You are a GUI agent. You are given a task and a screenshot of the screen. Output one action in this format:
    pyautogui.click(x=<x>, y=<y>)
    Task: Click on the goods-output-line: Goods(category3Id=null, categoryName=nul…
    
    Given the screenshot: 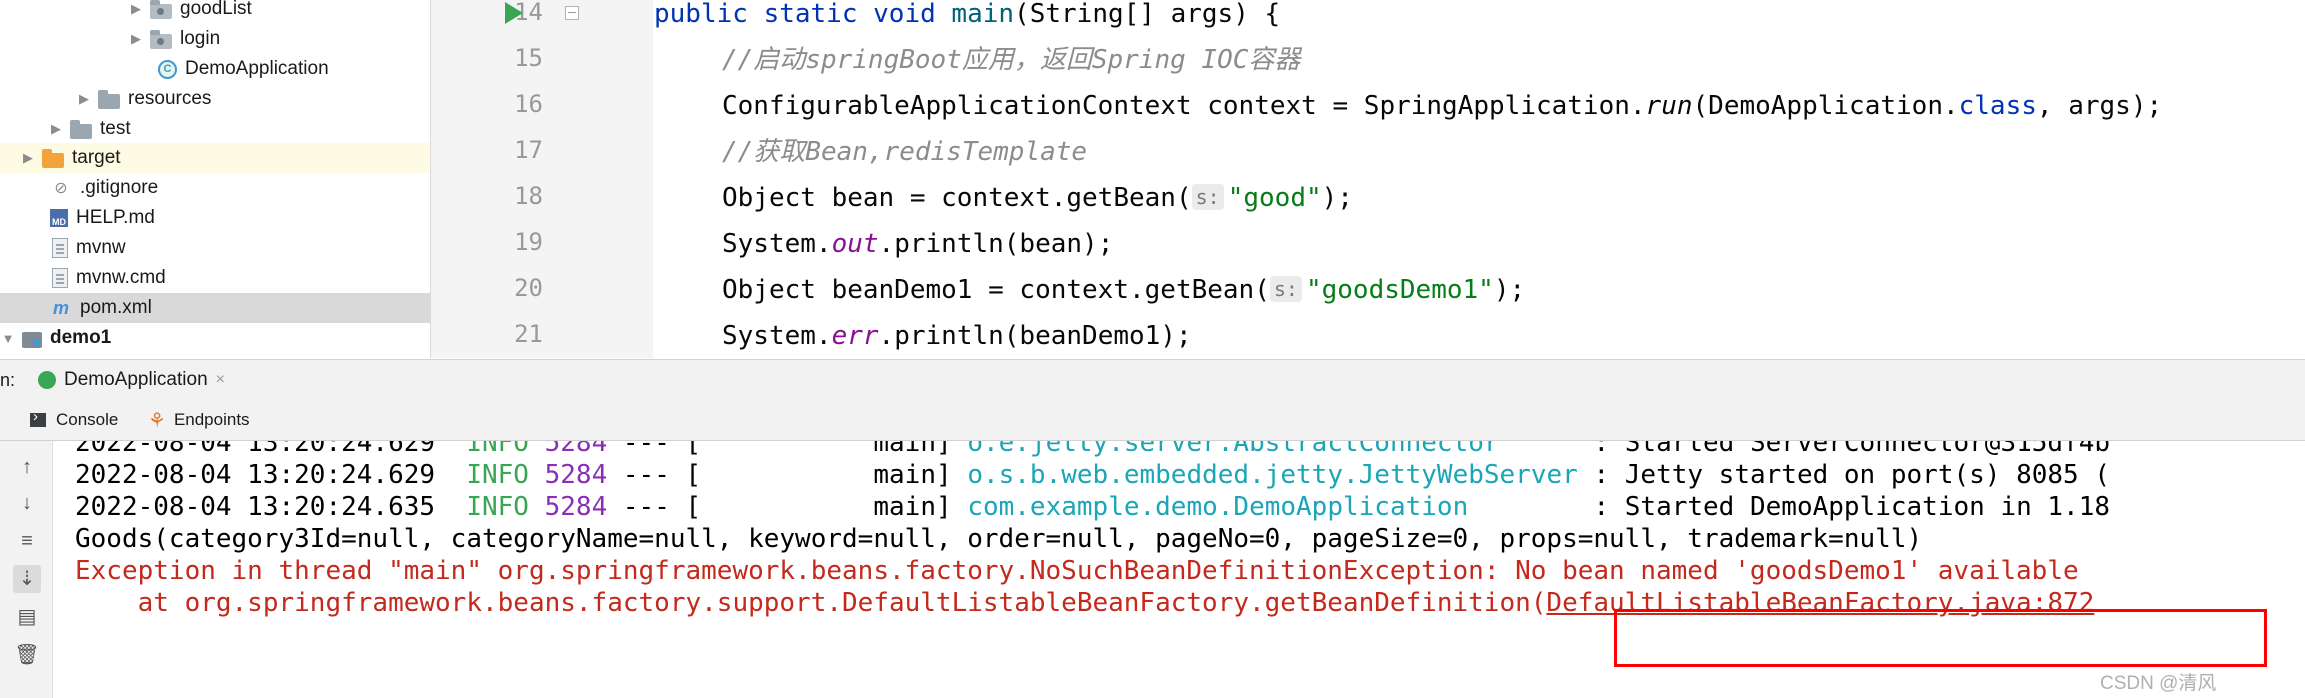 What is the action you would take?
    pyautogui.click(x=999, y=539)
    